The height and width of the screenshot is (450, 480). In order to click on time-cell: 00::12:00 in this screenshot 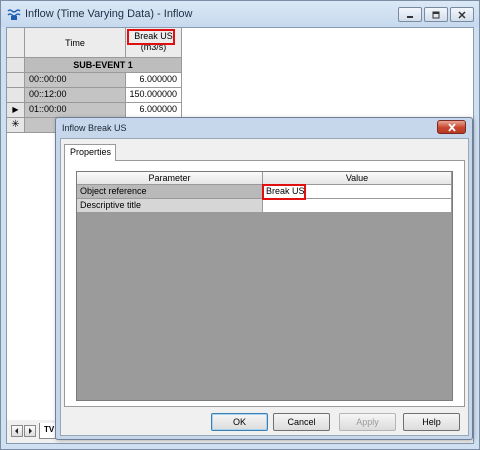, I will do `click(75, 95)`.